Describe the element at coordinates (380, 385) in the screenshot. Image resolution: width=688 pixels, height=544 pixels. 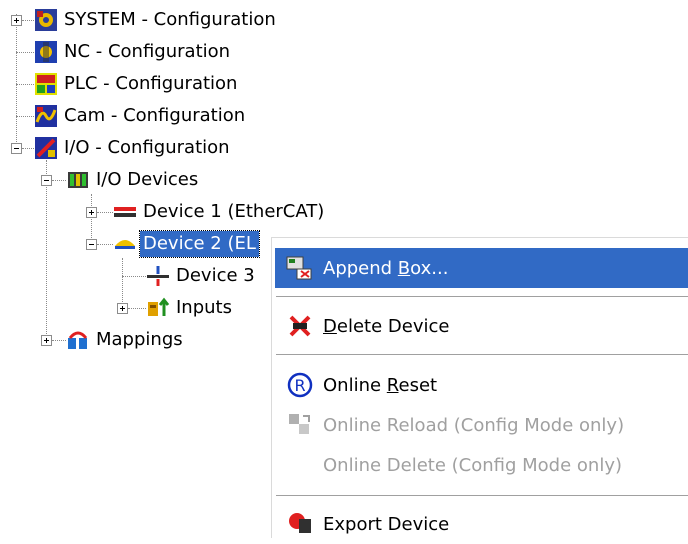
I see `menu-item-label: Online Reset` at that location.